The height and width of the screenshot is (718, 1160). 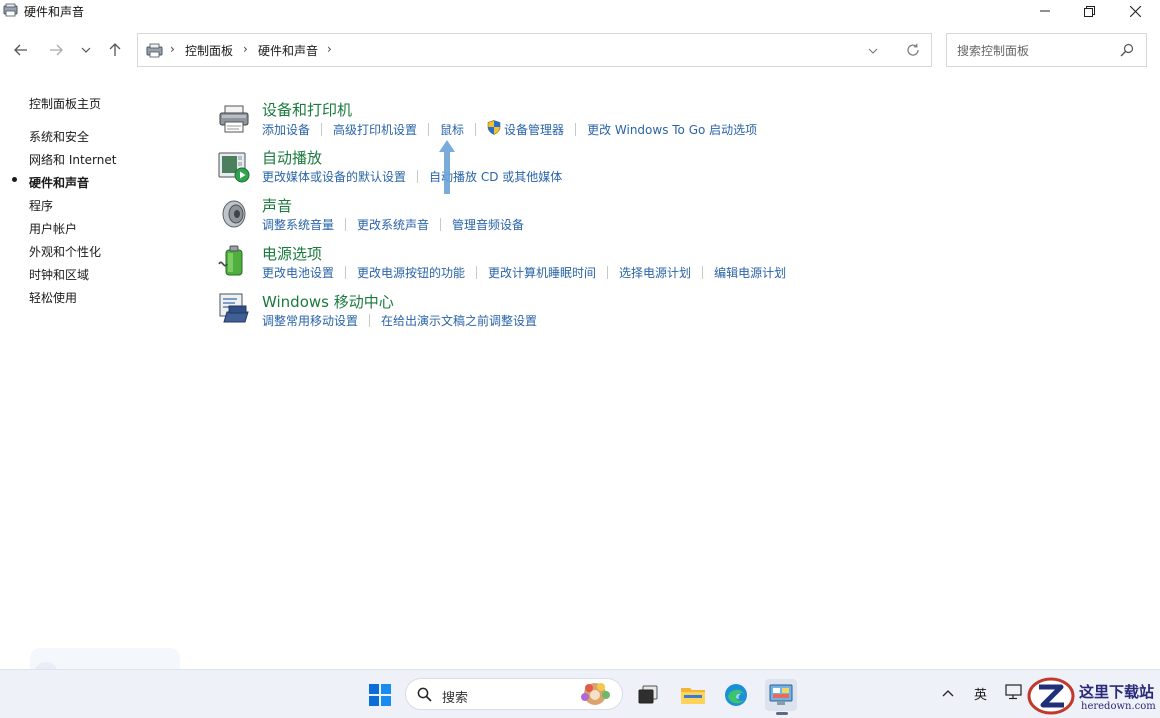 I want to click on show-hidden-icons-button, so click(x=948, y=693).